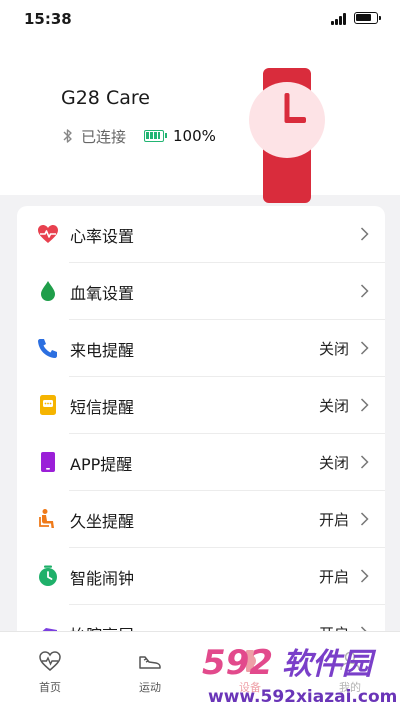  What do you see at coordinates (48, 405) in the screenshot?
I see `message-icon` at bounding box center [48, 405].